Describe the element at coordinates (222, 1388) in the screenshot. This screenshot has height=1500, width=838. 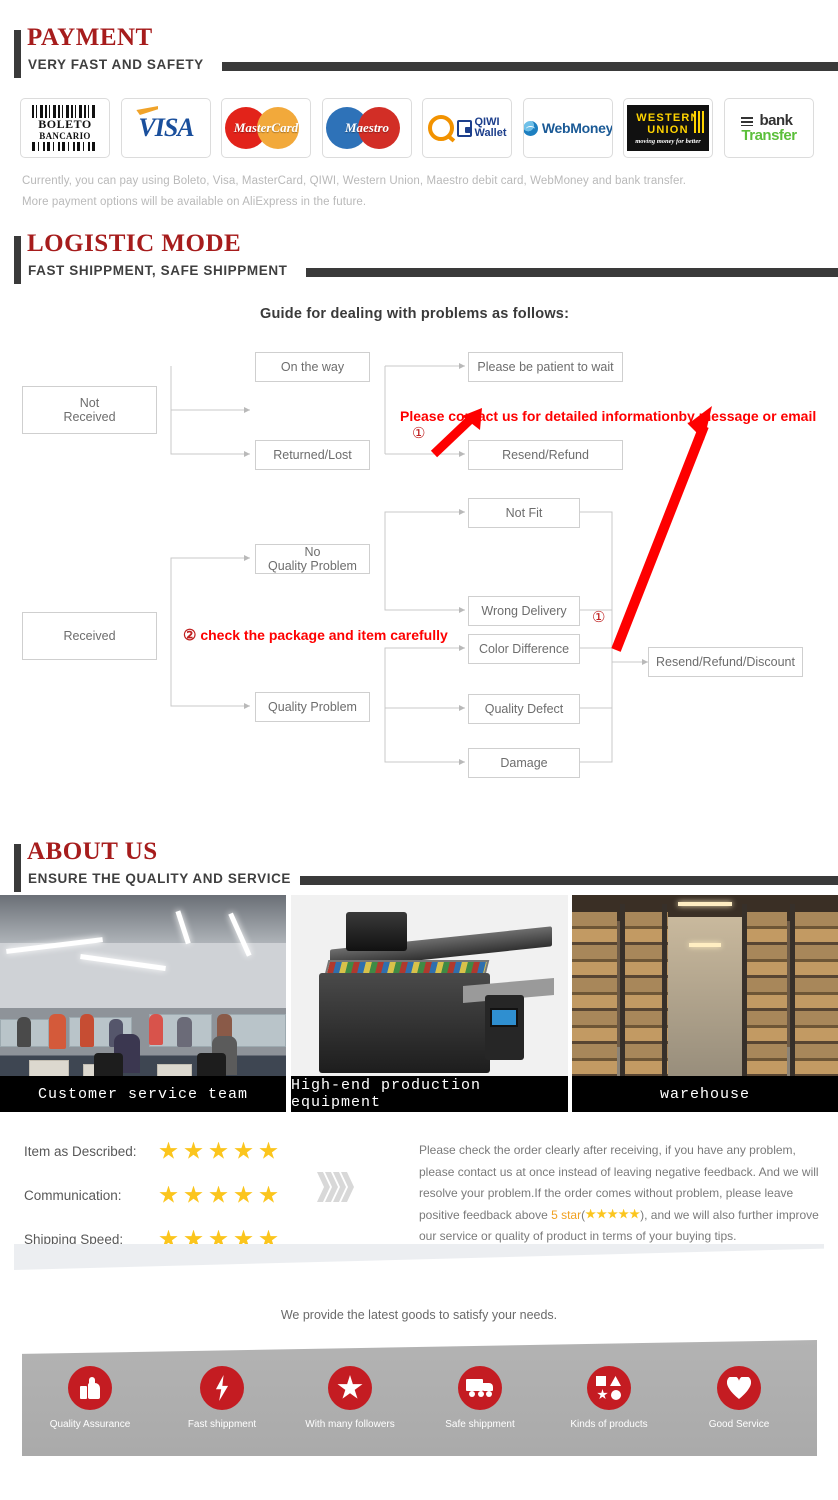
I see `lightning-icon` at that location.